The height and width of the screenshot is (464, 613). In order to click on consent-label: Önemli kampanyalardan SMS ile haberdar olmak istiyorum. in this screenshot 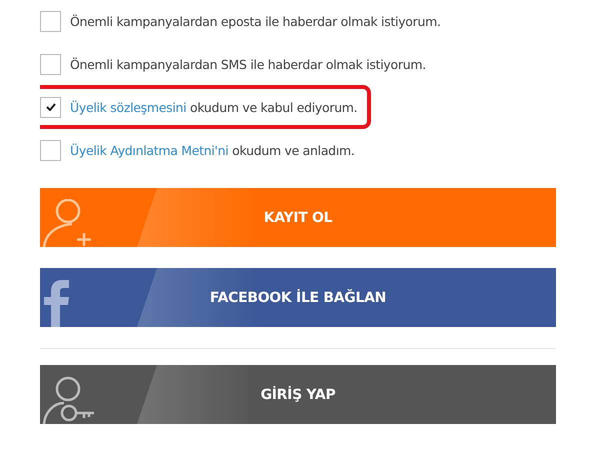, I will do `click(248, 64)`.